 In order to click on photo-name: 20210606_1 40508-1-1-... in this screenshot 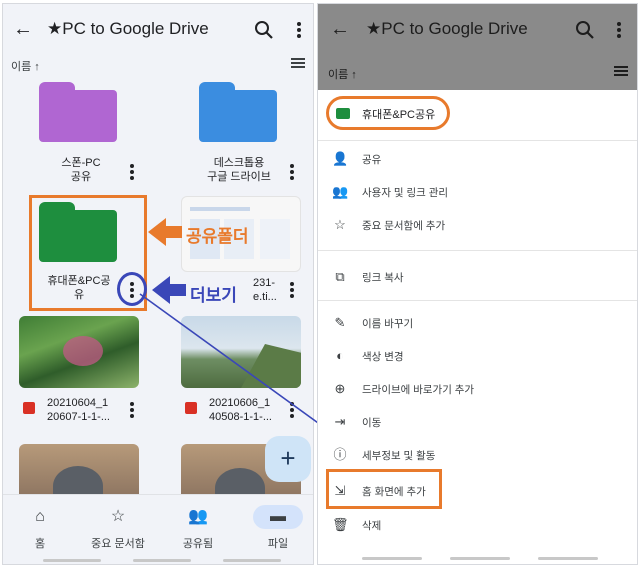, I will do `click(240, 410)`.